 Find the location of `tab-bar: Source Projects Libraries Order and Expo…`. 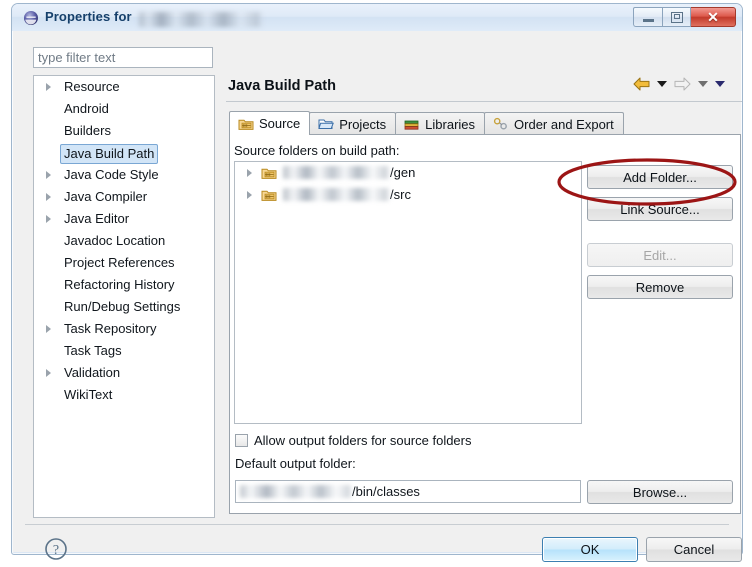

tab-bar: Source Projects Libraries Order and Expo… is located at coordinates (426, 123).